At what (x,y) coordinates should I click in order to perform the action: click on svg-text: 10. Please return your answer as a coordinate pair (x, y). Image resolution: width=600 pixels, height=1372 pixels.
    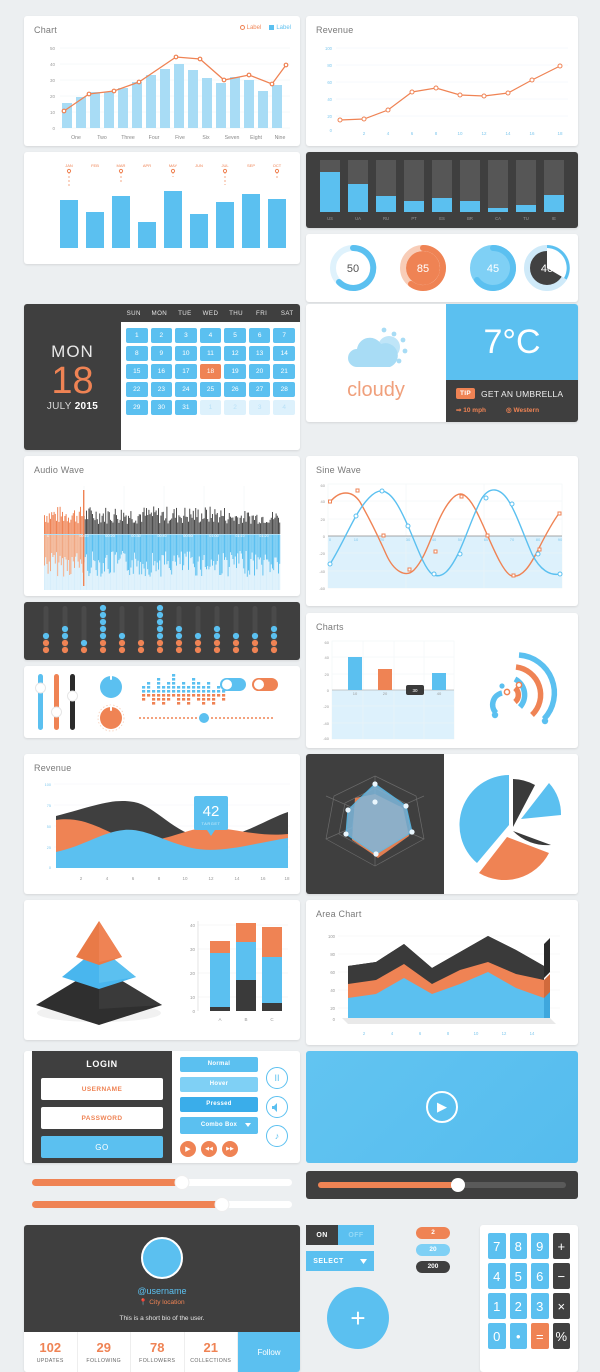
    Looking at the image, I should click on (476, 1033).